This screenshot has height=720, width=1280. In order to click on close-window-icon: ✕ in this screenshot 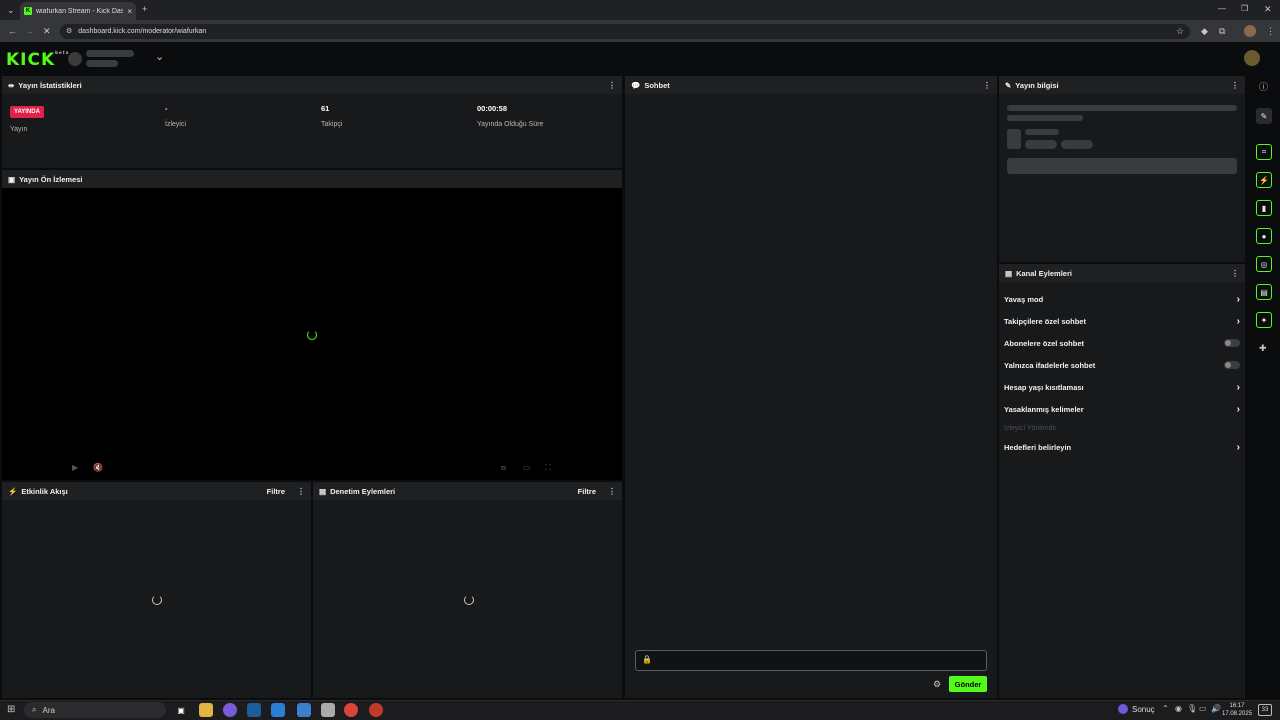, I will do `click(1268, 9)`.